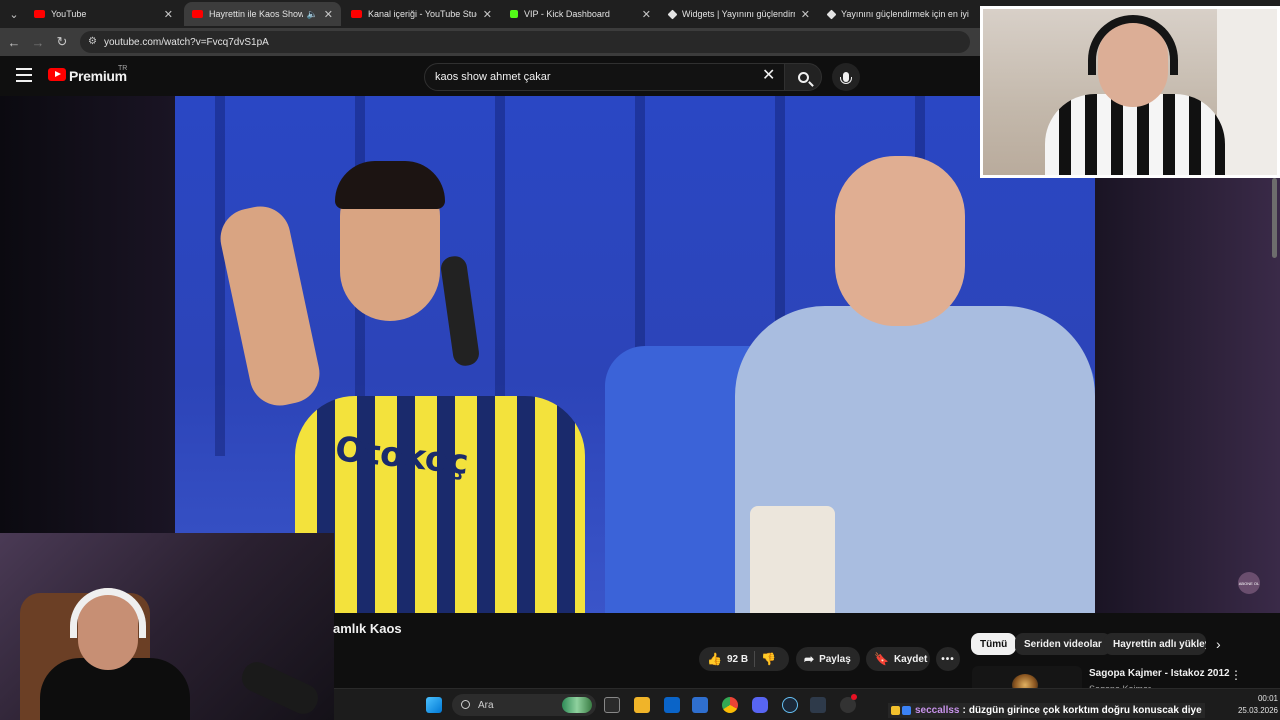 This screenshot has width=1280, height=720. Describe the element at coordinates (14, 42) in the screenshot. I see `back-arrow-icon: ←` at that location.